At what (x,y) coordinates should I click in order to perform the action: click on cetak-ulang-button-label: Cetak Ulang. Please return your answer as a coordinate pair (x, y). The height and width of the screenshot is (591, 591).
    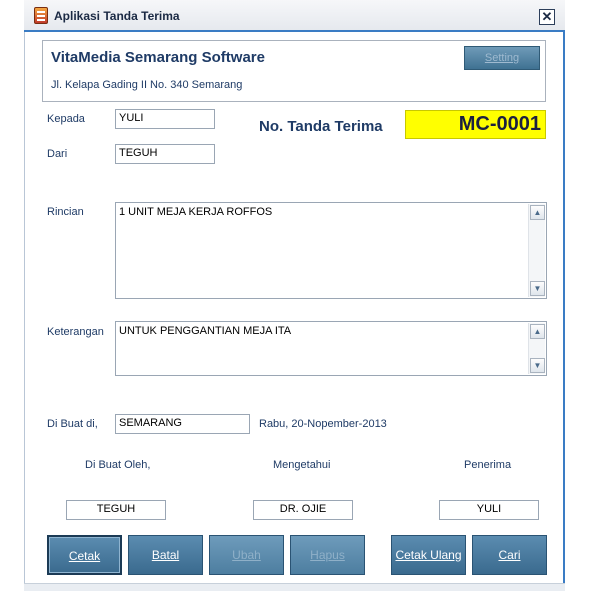
    Looking at the image, I should click on (428, 555).